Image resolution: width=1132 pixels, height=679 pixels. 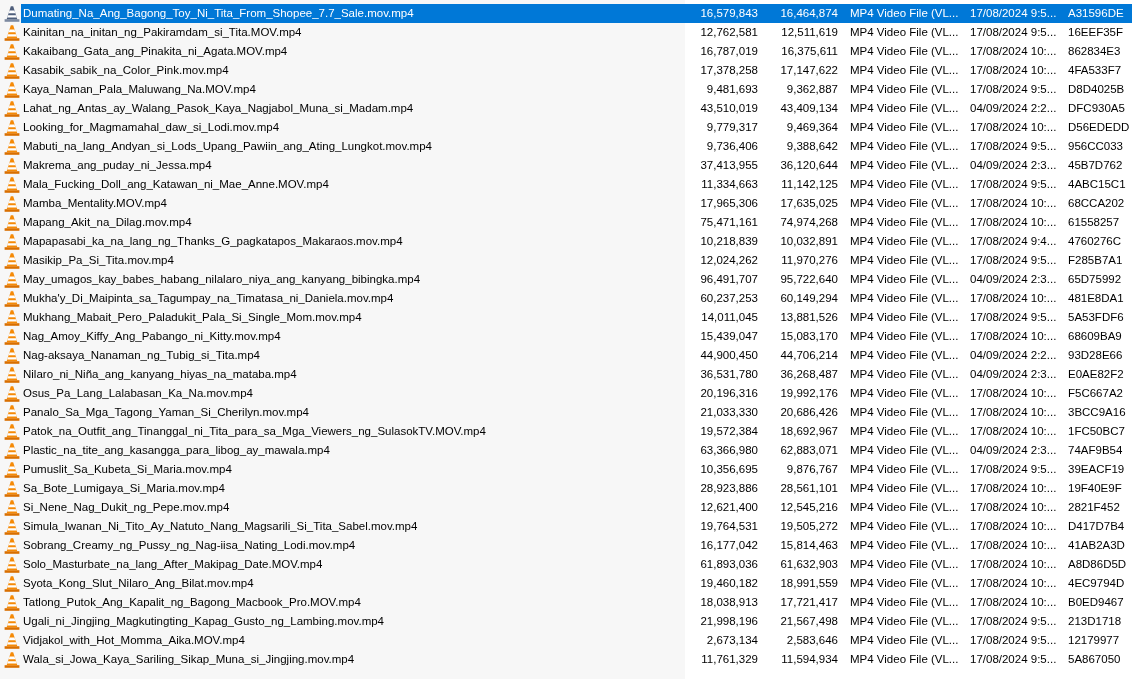 I want to click on table-cell-text: 12,621,400, so click(x=729, y=507).